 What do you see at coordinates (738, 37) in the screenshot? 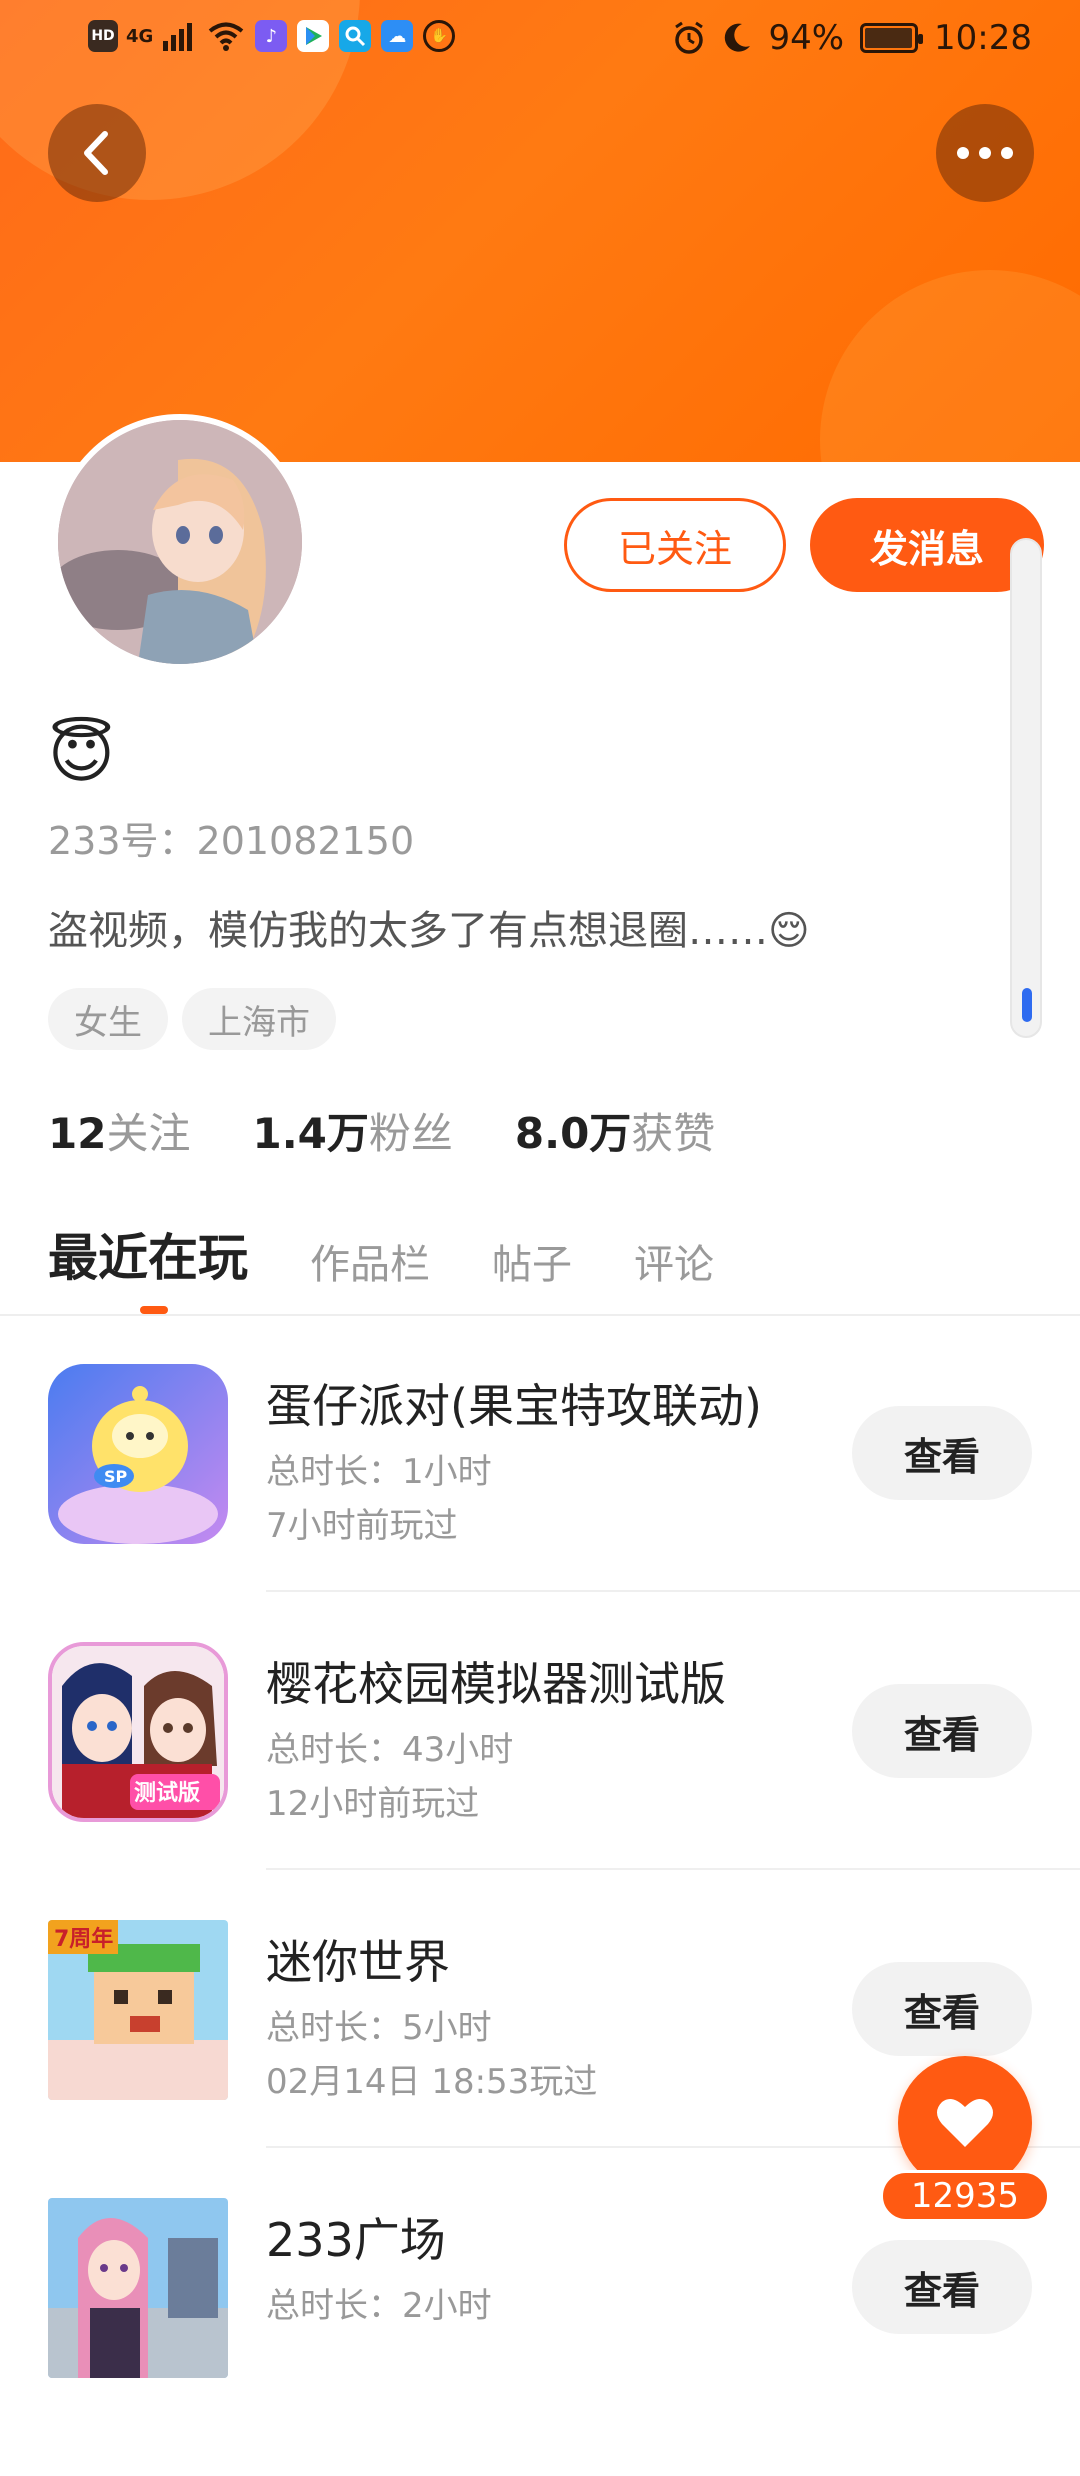
I see `moon-icon` at bounding box center [738, 37].